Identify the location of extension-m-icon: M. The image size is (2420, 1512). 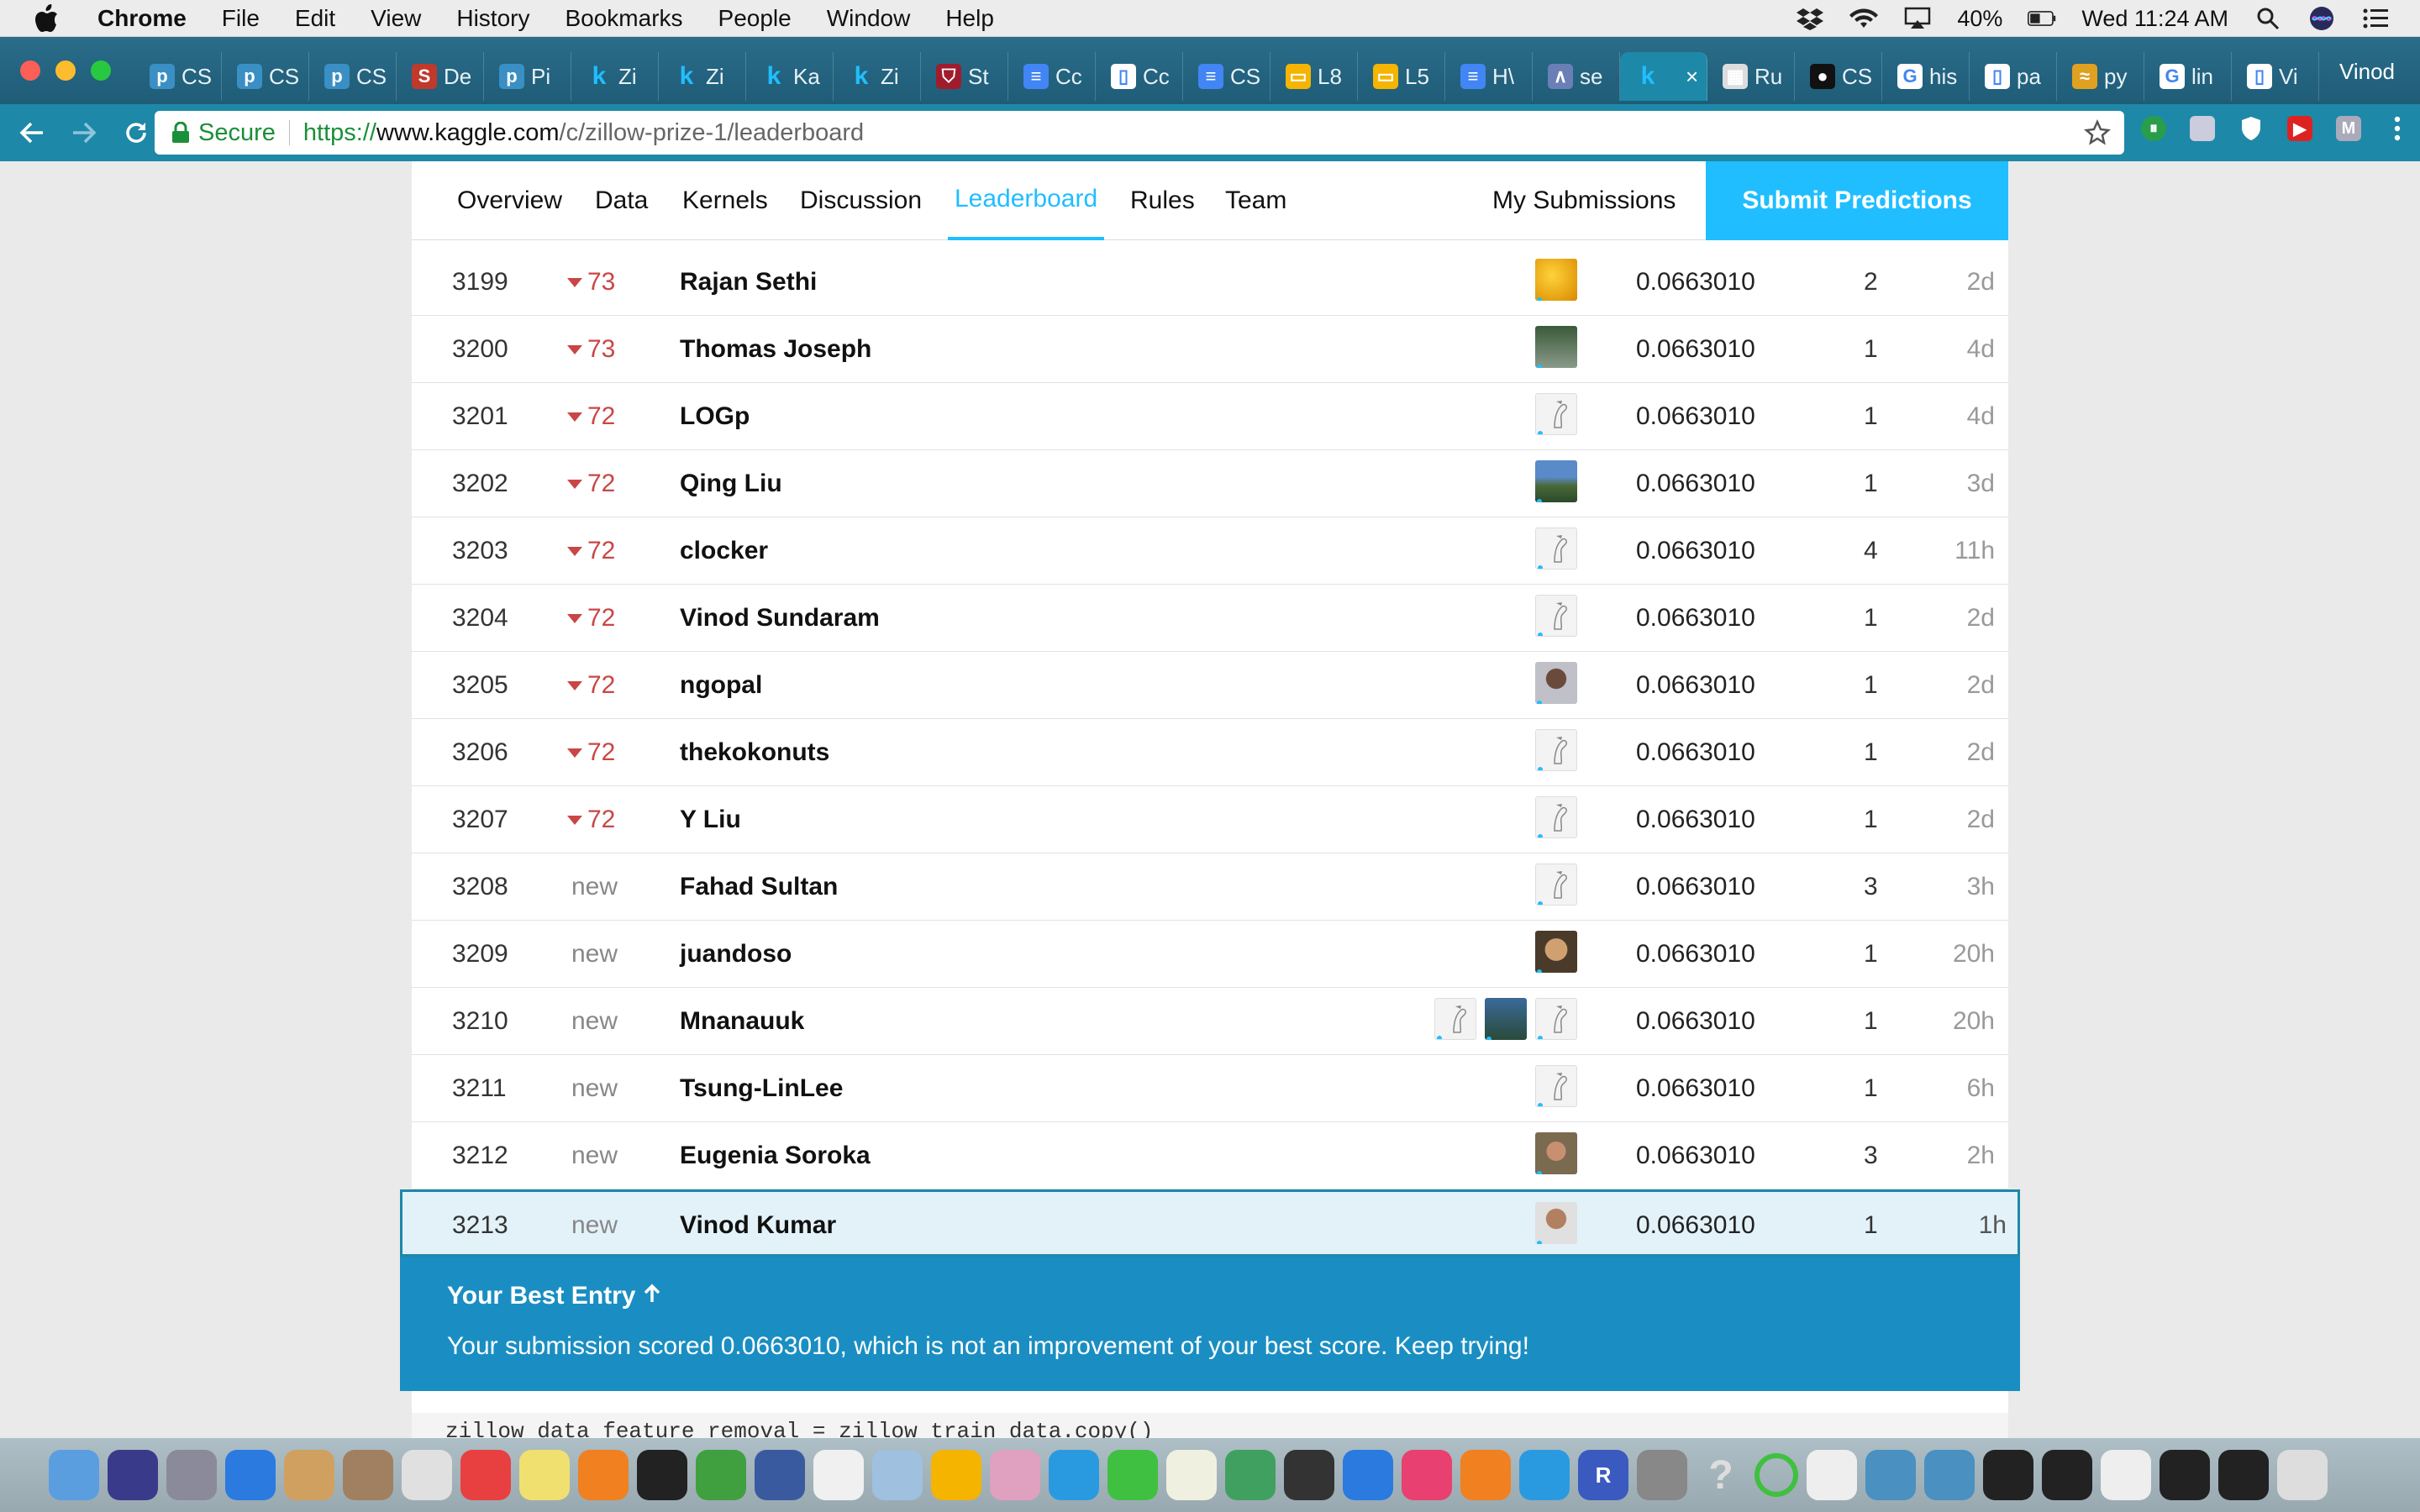
(2348, 128).